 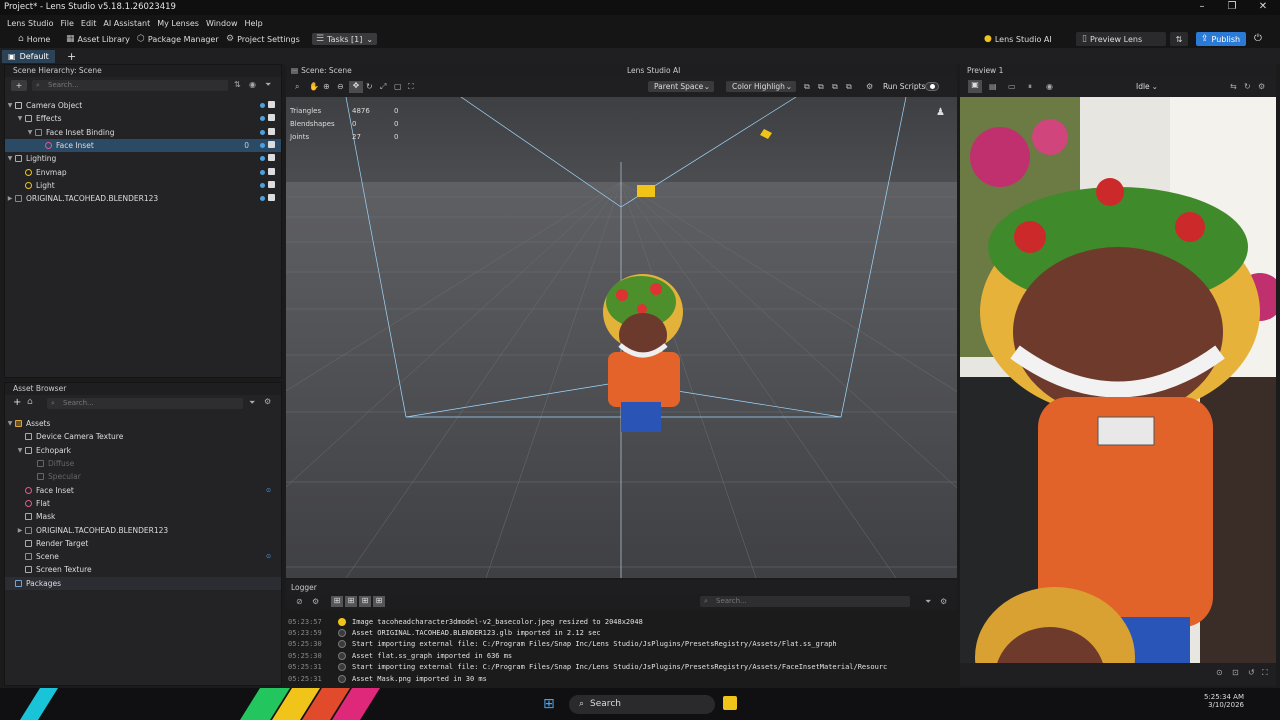 What do you see at coordinates (1179, 39) in the screenshot?
I see `preview-options-button: ⇅` at bounding box center [1179, 39].